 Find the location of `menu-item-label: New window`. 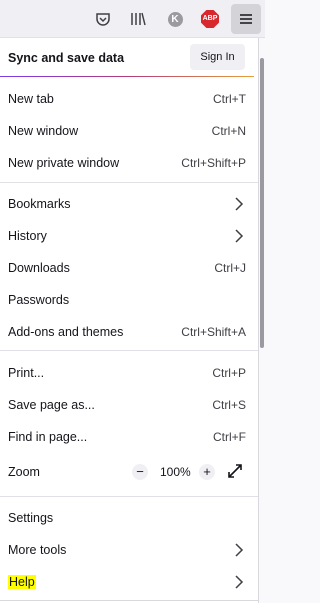

menu-item-label: New window is located at coordinates (43, 131).